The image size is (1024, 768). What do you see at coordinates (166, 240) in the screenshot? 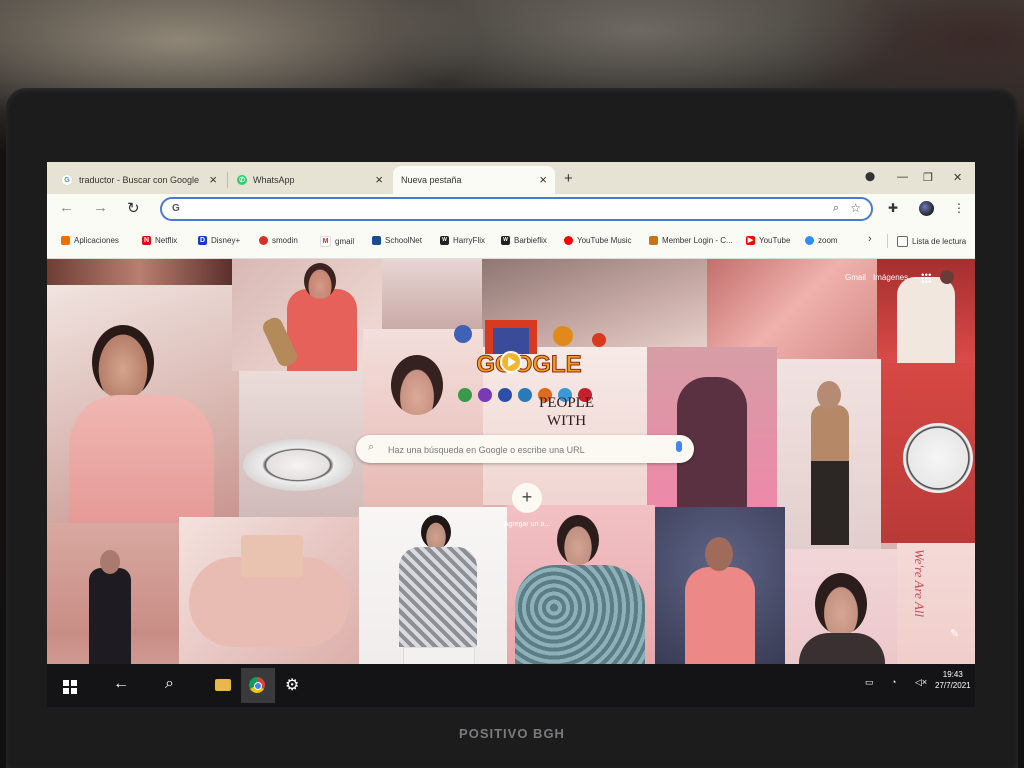
I see `bookmark-label: Netflix` at bounding box center [166, 240].